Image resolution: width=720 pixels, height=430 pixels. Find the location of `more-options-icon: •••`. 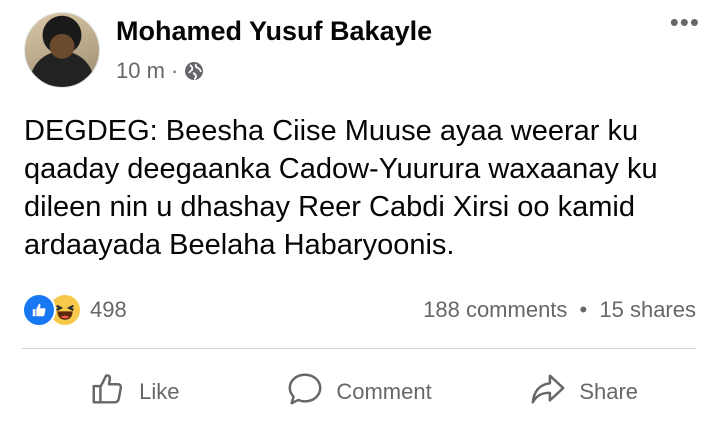

more-options-icon: ••• is located at coordinates (685, 22).